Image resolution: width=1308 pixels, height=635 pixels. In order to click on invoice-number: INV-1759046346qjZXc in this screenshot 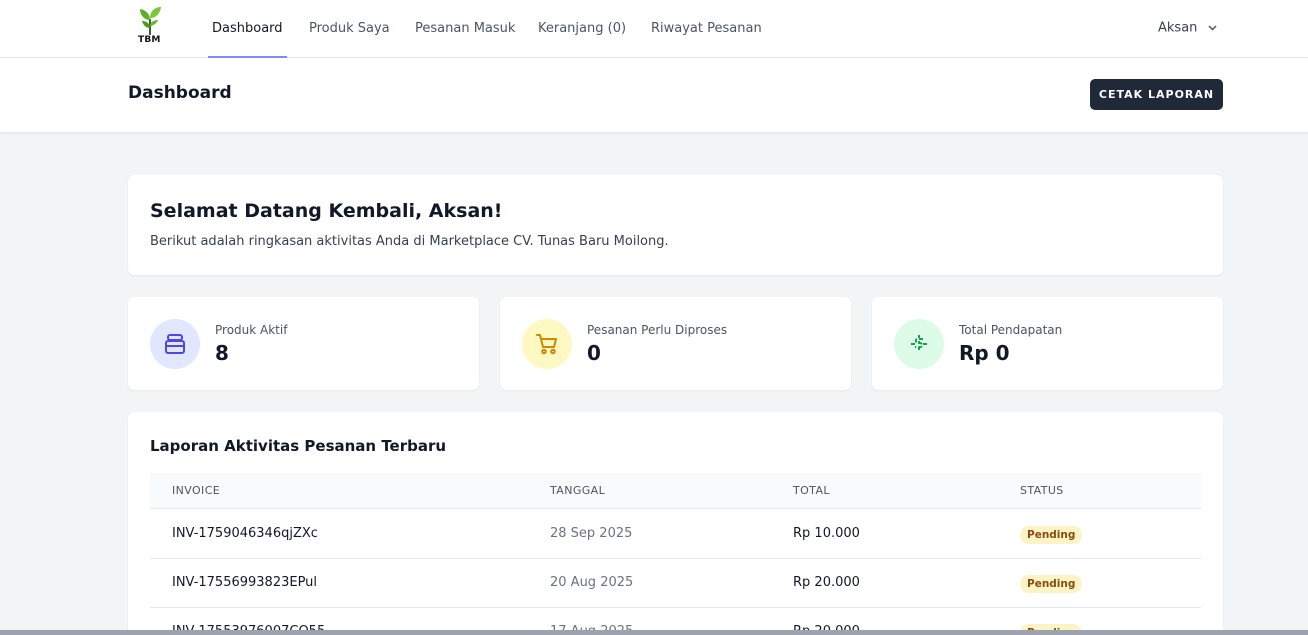, I will do `click(245, 533)`.